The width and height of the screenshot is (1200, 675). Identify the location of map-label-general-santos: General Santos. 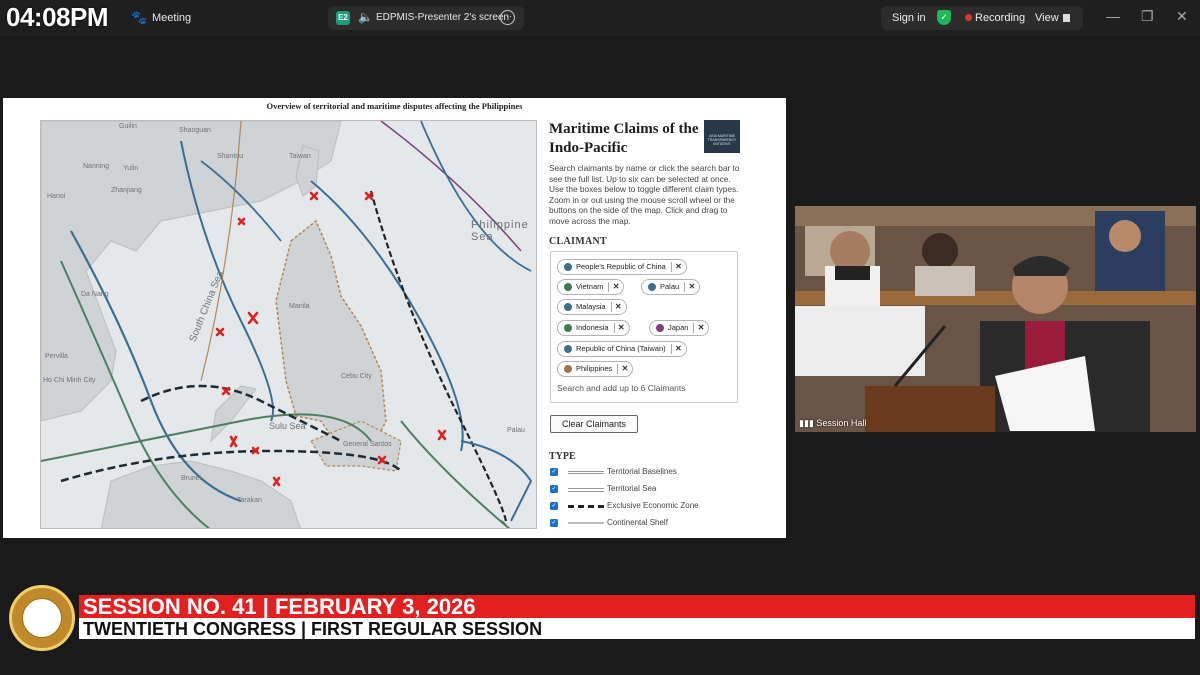
(367, 444).